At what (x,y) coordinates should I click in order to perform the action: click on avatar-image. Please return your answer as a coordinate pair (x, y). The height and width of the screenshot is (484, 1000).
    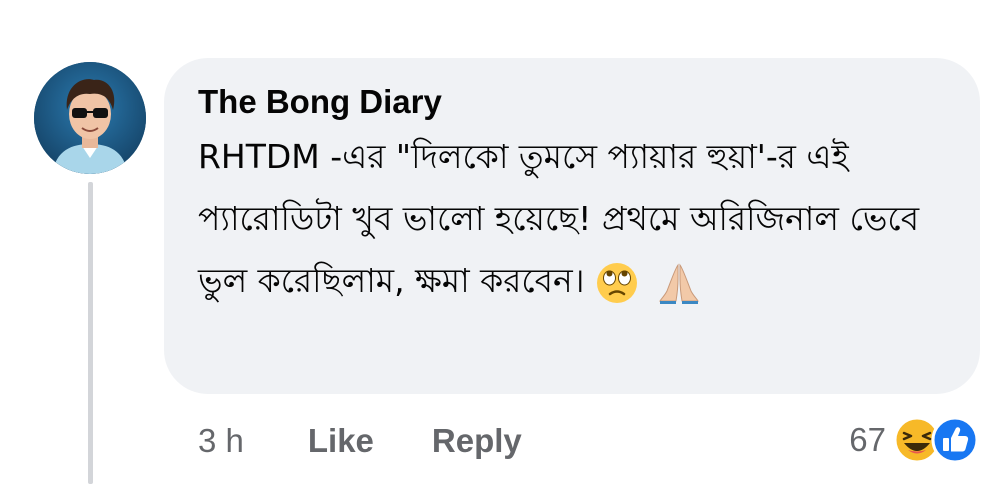
    Looking at the image, I should click on (90, 118).